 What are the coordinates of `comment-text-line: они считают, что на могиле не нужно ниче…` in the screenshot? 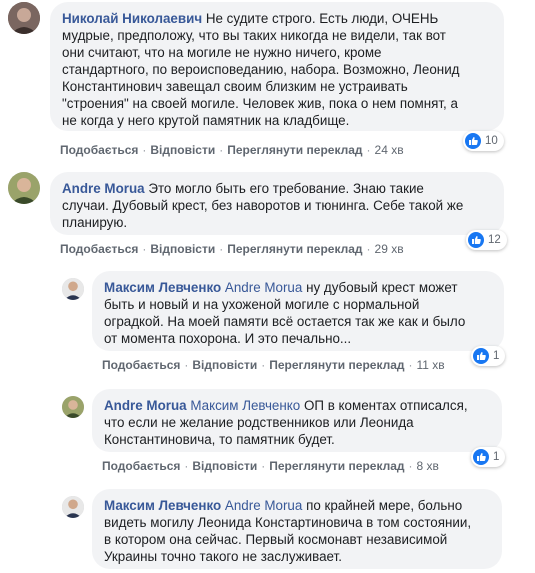 It's located at (222, 52).